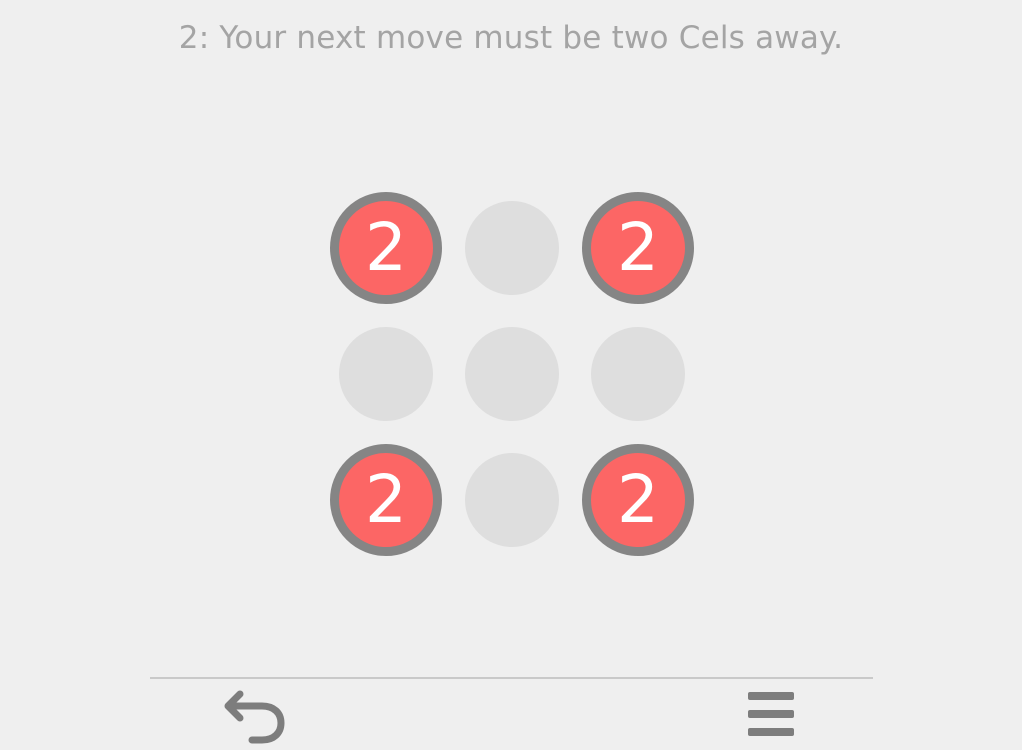 This screenshot has height=750, width=1022. I want to click on undo-arrow-icon, so click(254, 717).